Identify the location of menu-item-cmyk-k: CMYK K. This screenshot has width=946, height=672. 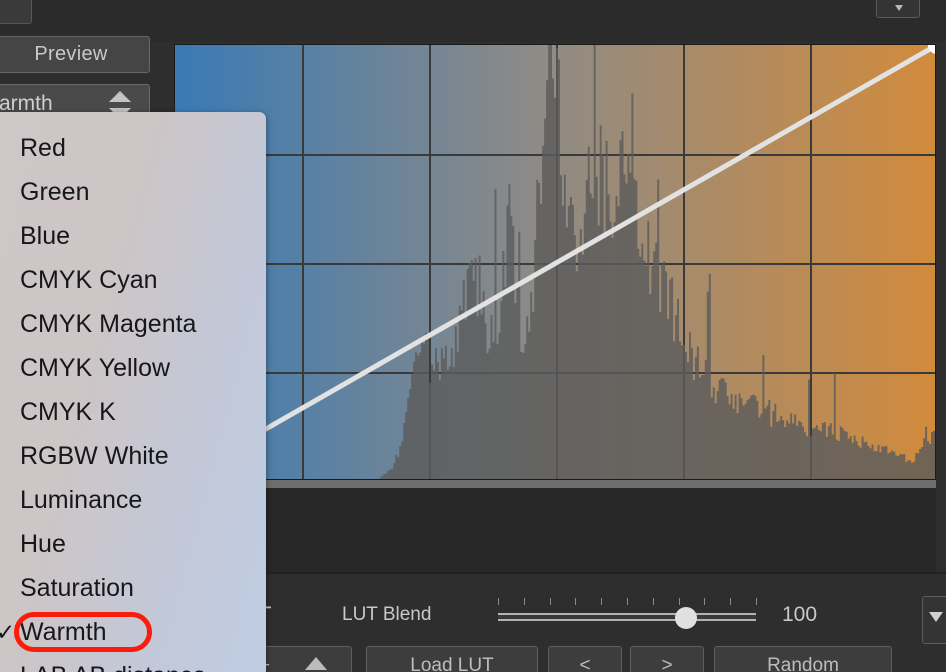
(133, 412).